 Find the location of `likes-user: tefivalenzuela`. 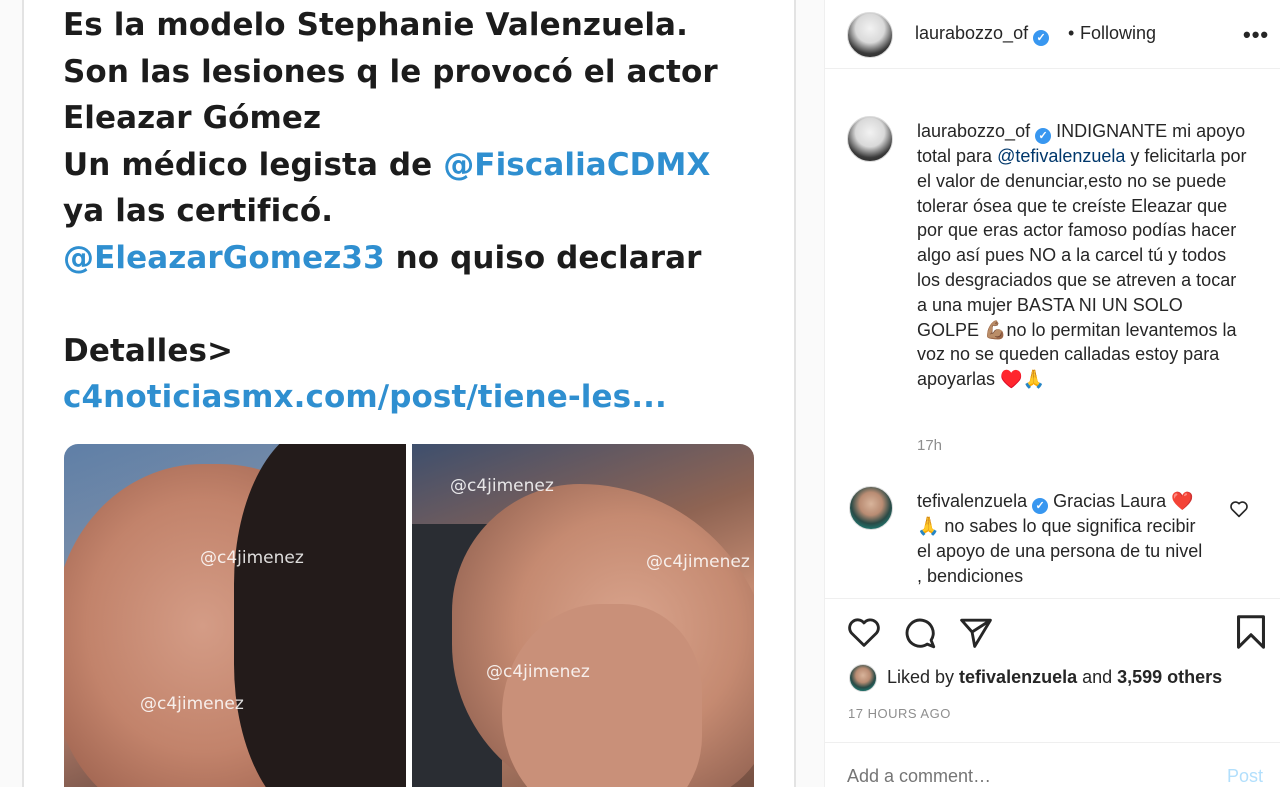

likes-user: tefivalenzuela is located at coordinates (1018, 677).